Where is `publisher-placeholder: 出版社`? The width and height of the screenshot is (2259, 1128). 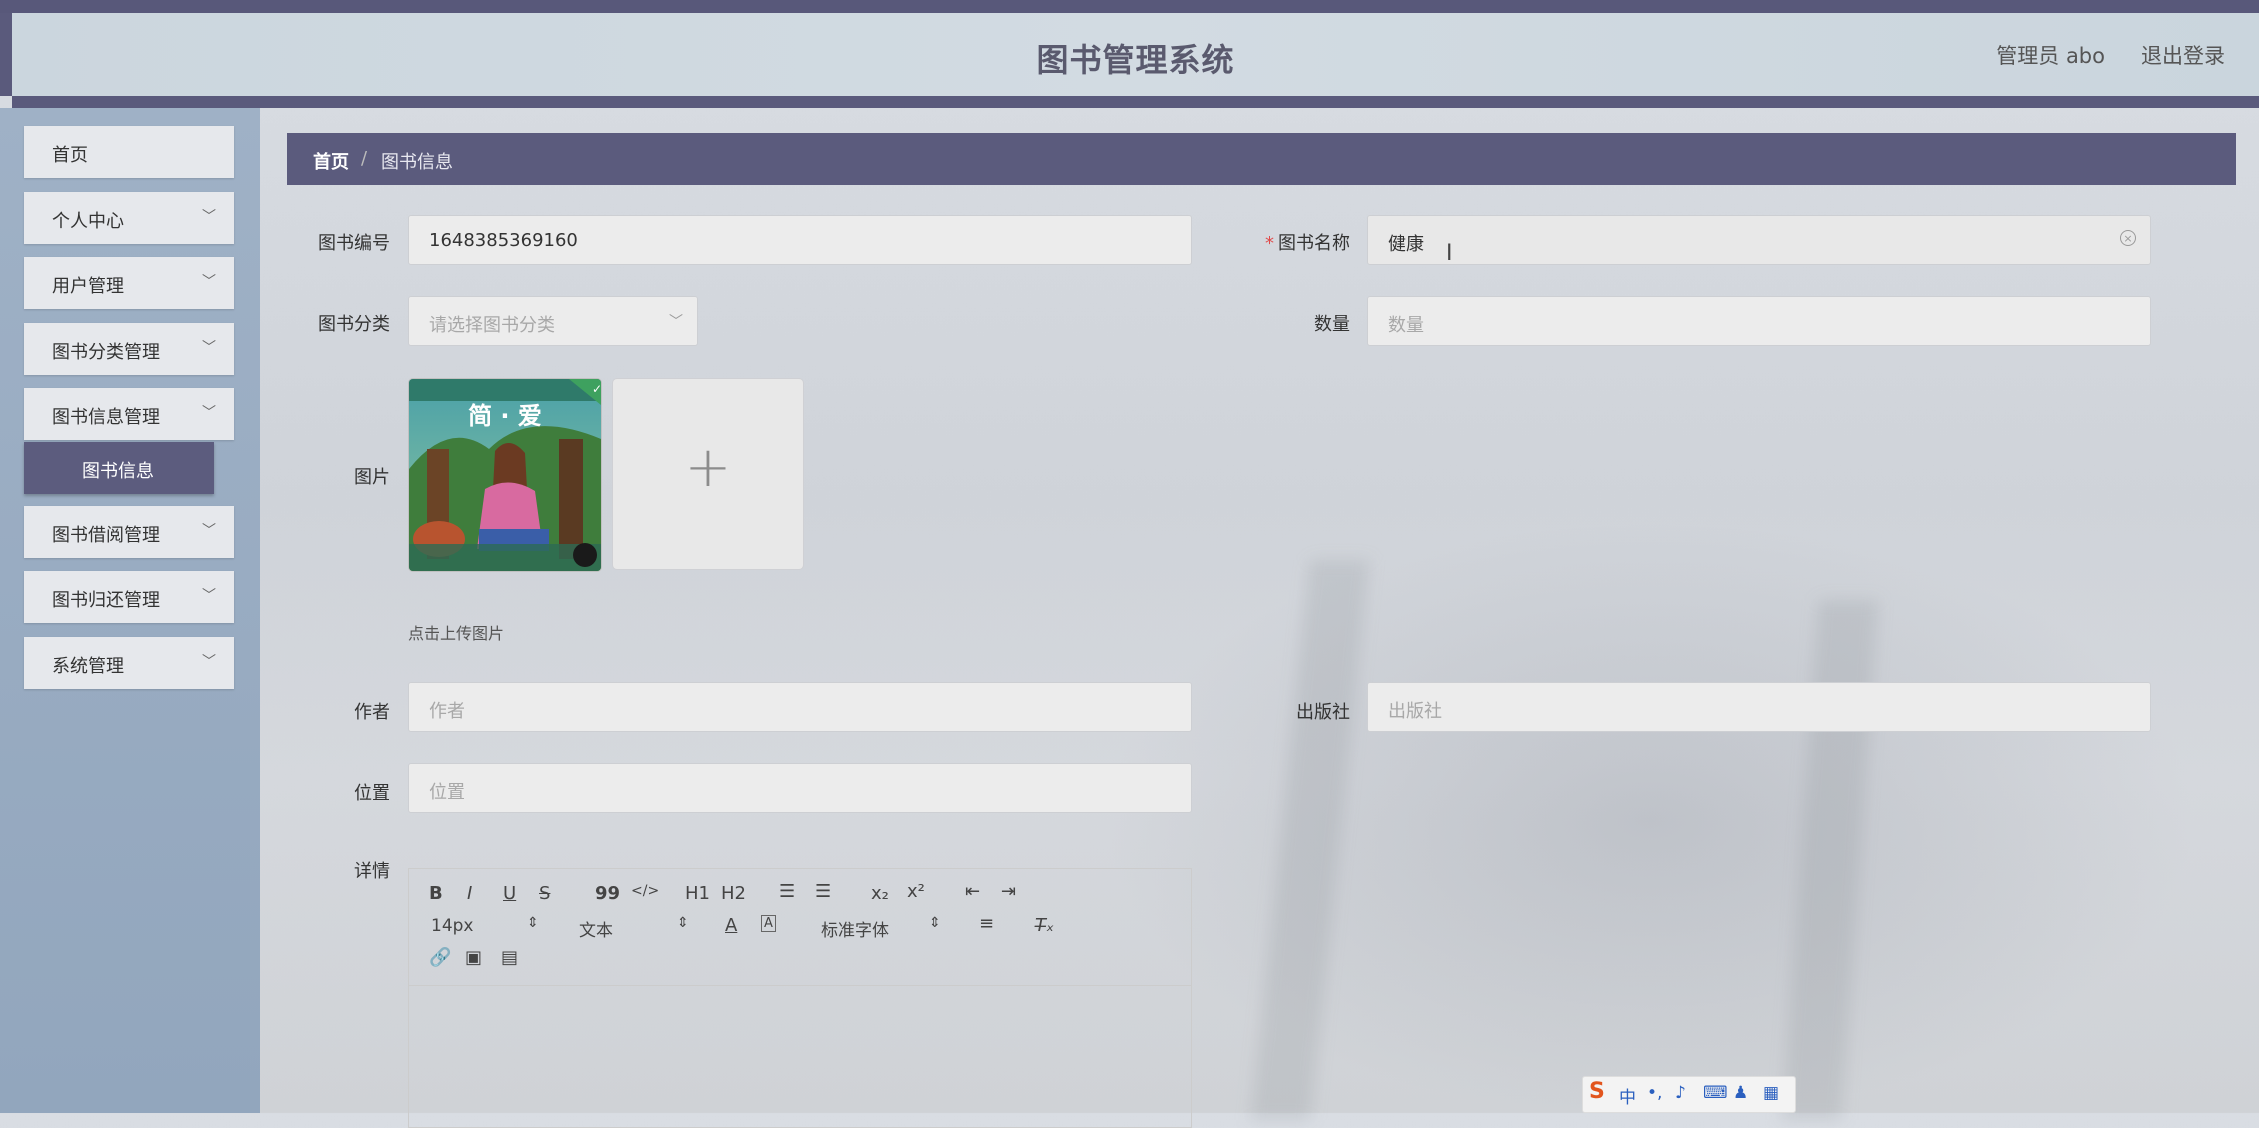 publisher-placeholder: 出版社 is located at coordinates (1415, 711).